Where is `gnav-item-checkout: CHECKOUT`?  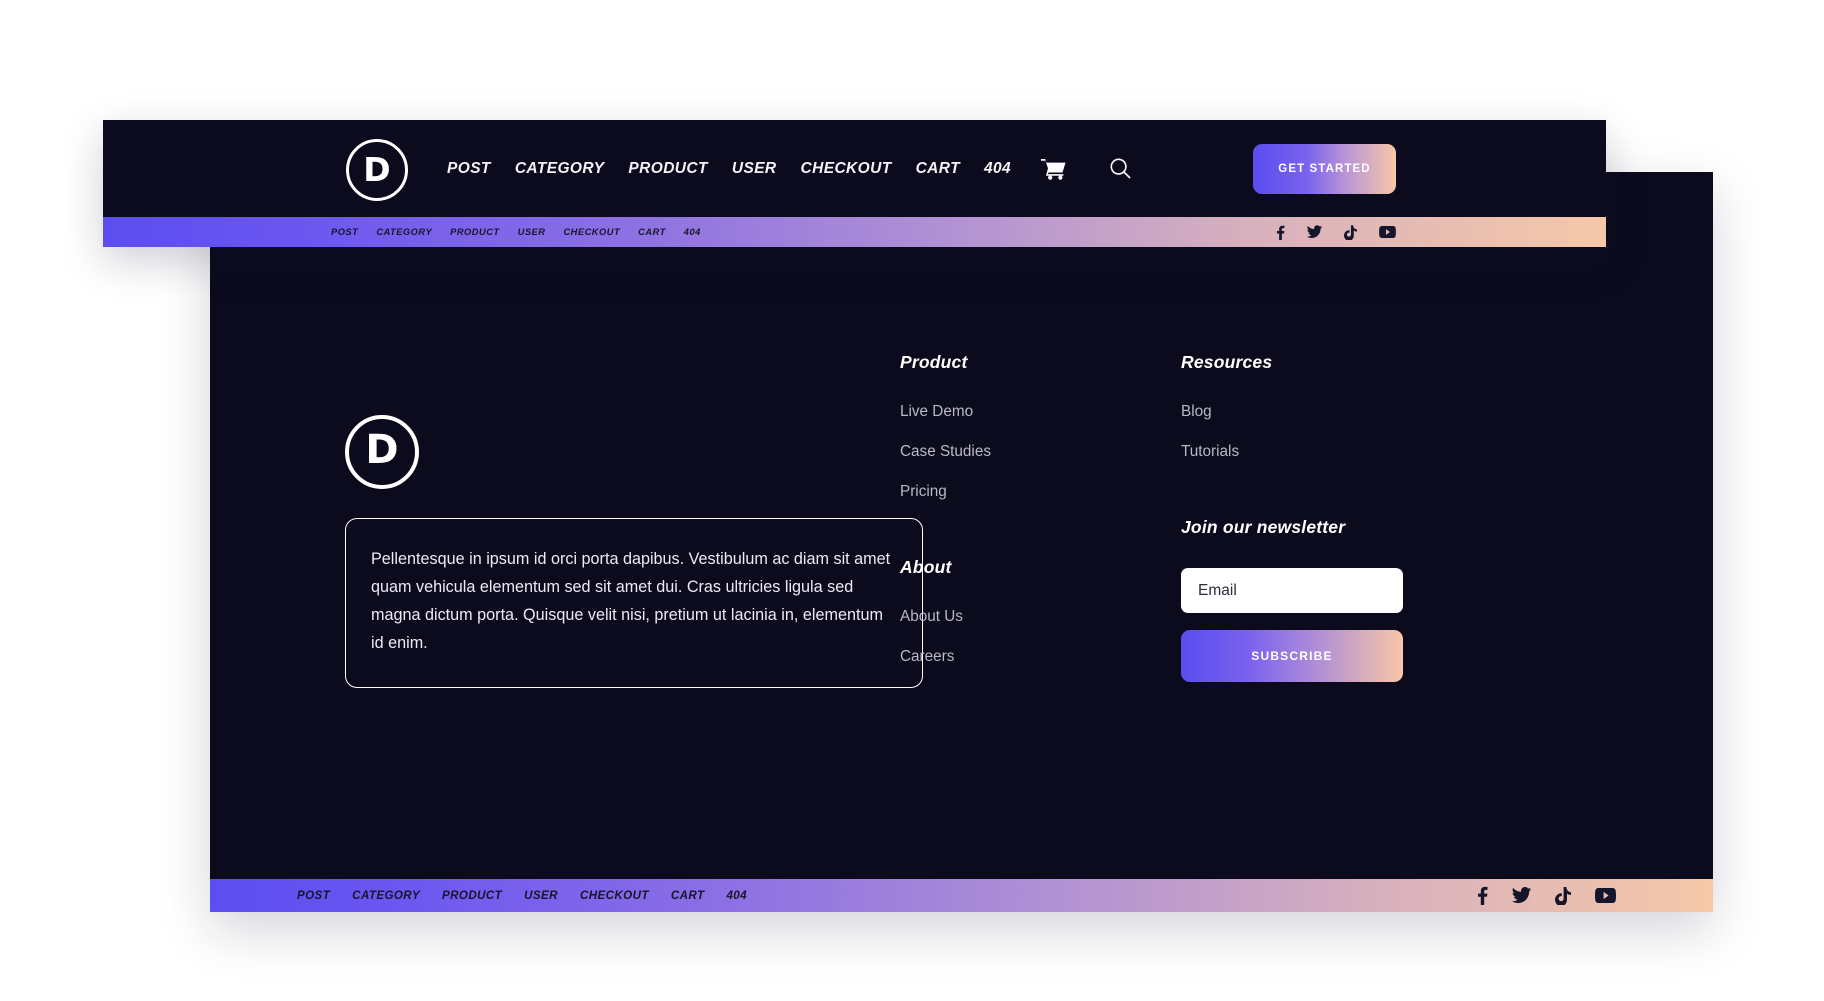 gnav-item-checkout: CHECKOUT is located at coordinates (591, 232).